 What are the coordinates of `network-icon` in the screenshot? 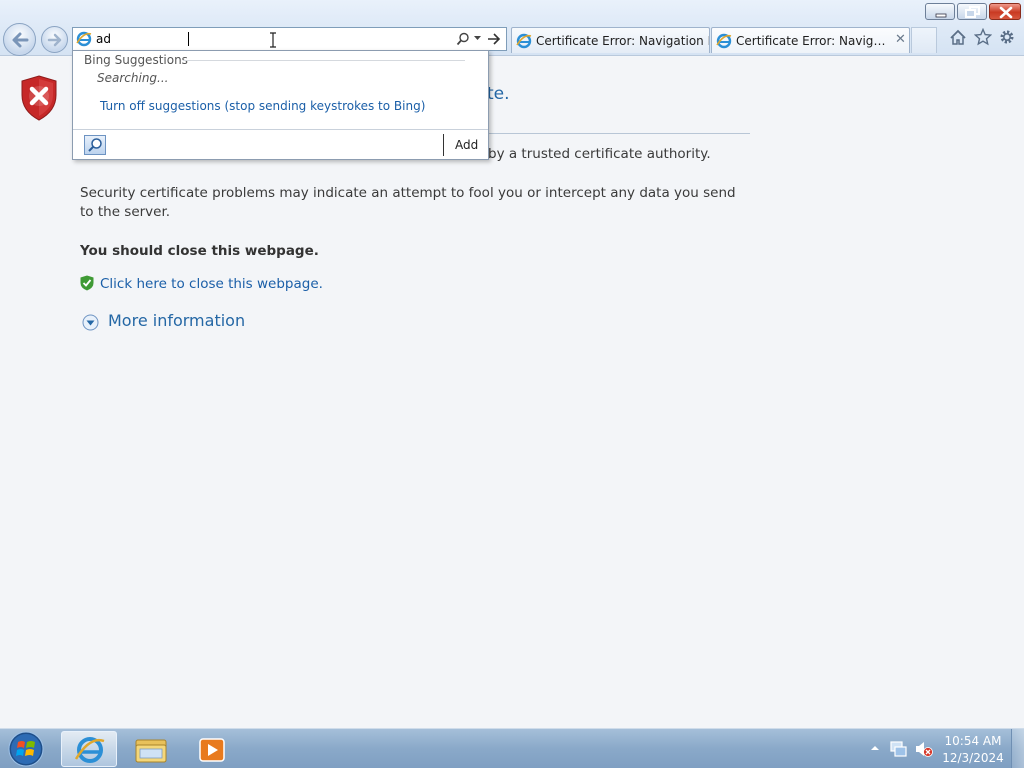 It's located at (898, 749).